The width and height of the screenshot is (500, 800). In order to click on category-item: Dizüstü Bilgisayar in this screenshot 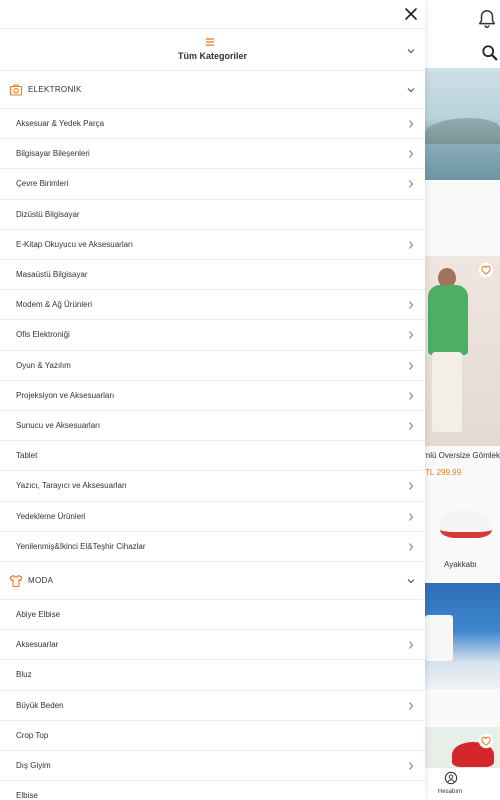, I will do `click(212, 215)`.